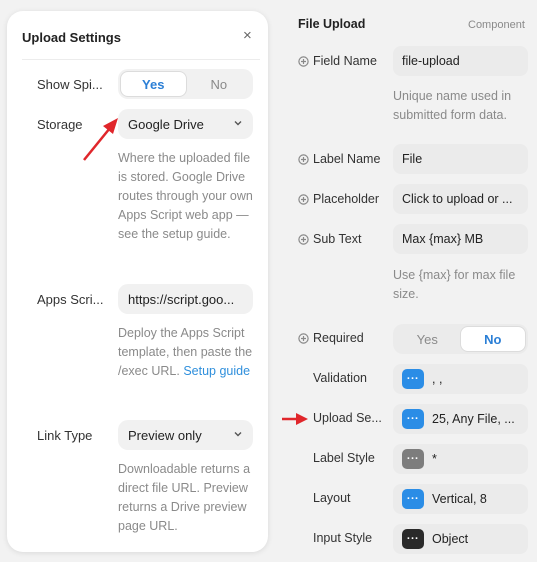 This screenshot has height=562, width=537. Describe the element at coordinates (340, 378) in the screenshot. I see `validation-label: Validation` at that location.